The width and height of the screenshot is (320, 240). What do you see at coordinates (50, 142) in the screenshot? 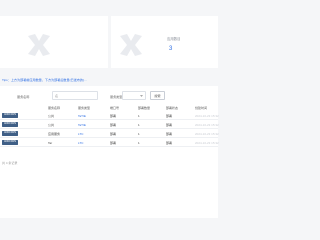
I see `service-name-cell: Tar` at bounding box center [50, 142].